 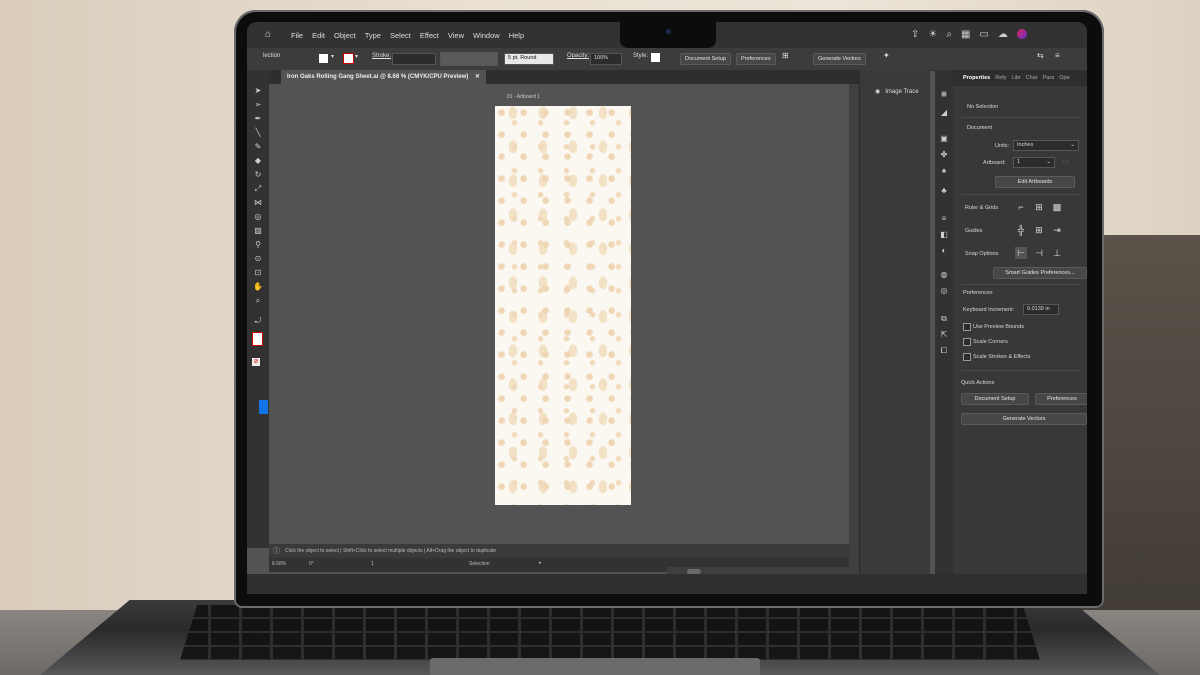 What do you see at coordinates (258, 147) in the screenshot?
I see `pencil-tool-icon: ✎` at bounding box center [258, 147].